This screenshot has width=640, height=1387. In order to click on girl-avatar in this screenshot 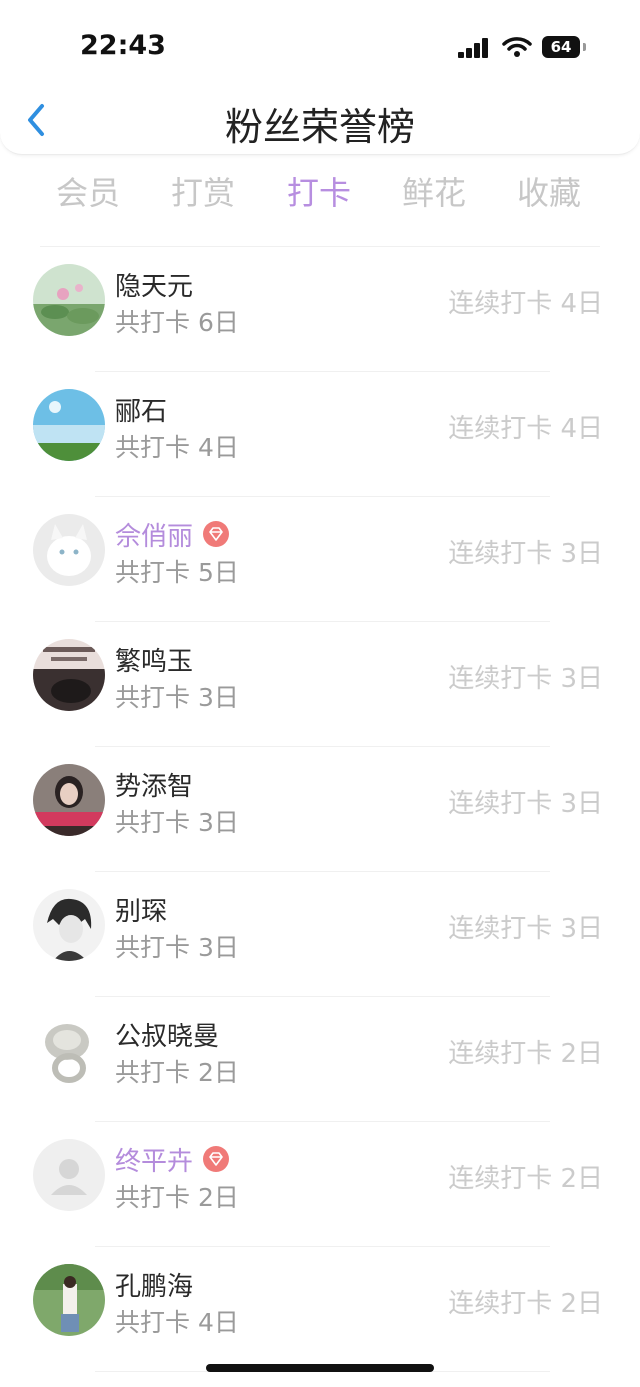, I will do `click(69, 800)`.